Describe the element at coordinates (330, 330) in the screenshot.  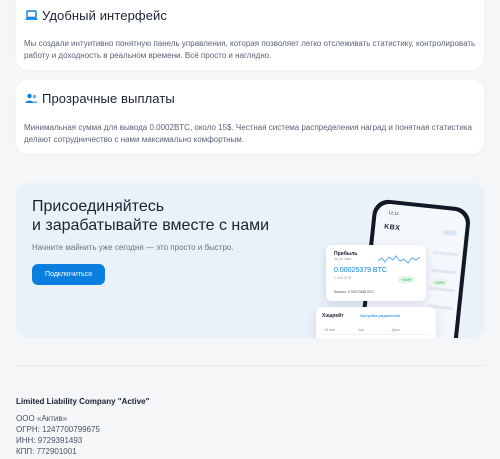
I see `hashrate-col: 15 мин` at that location.